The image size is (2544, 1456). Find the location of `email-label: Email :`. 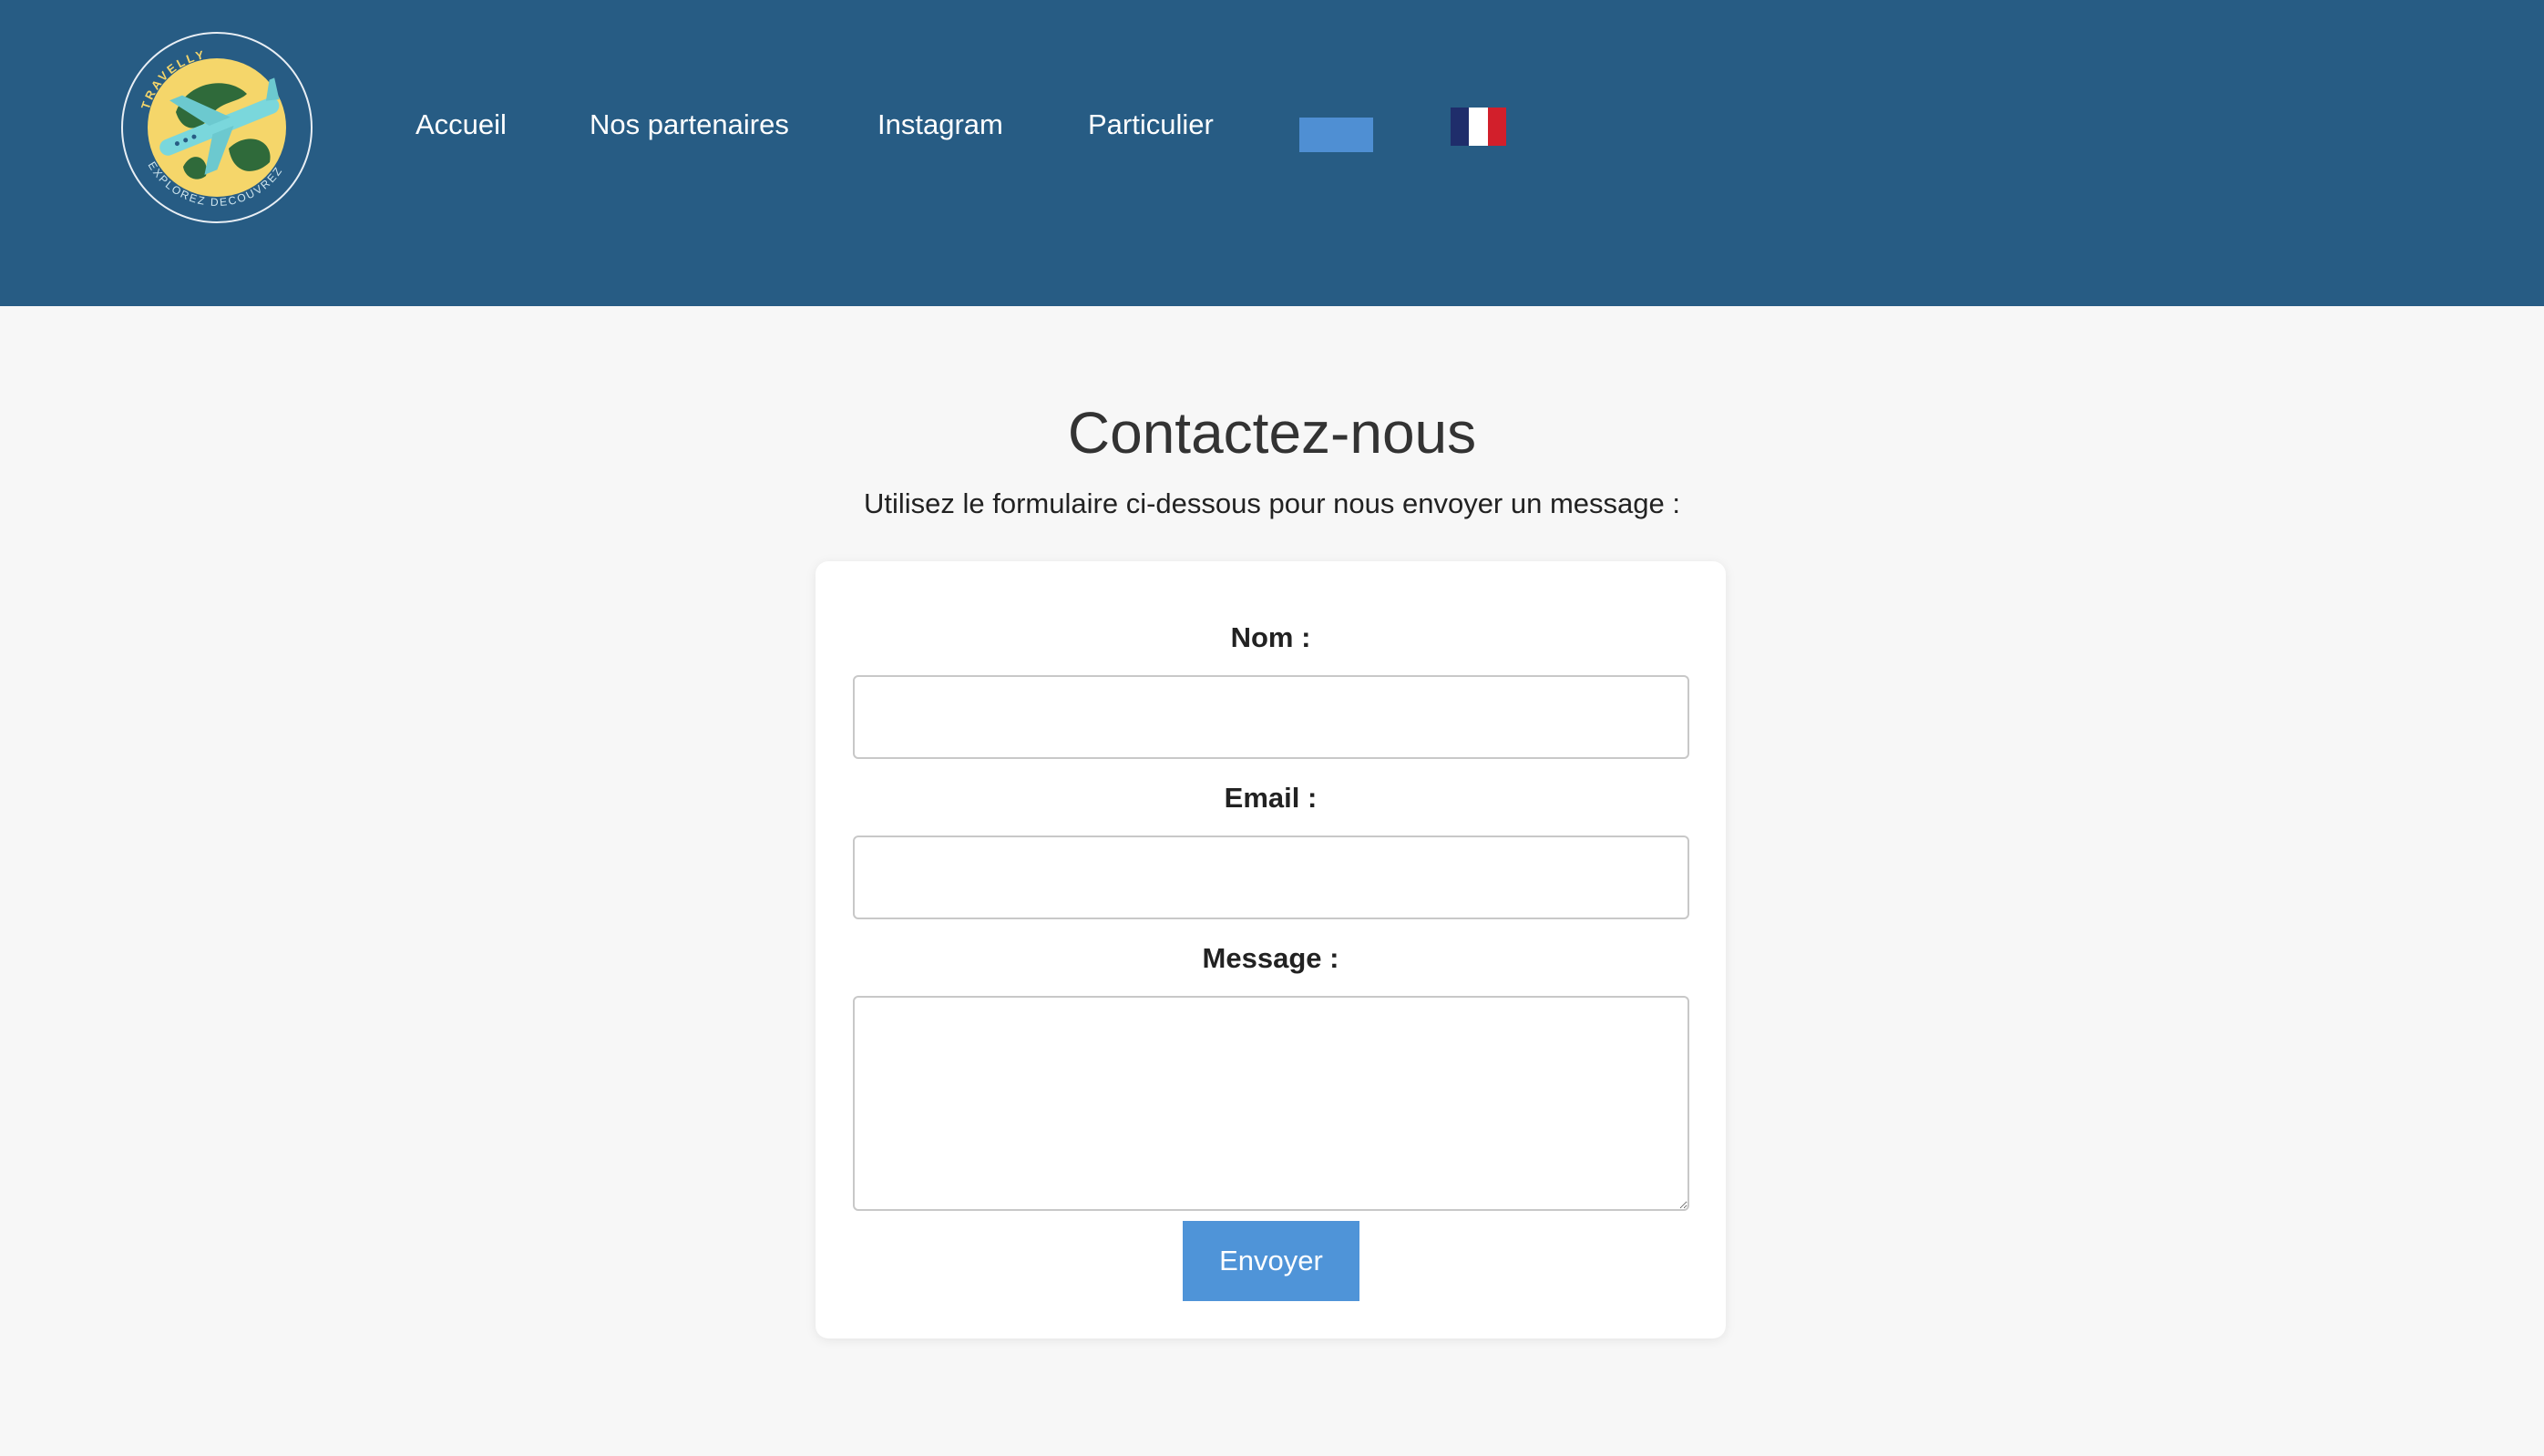

email-label: Email : is located at coordinates (1271, 798).